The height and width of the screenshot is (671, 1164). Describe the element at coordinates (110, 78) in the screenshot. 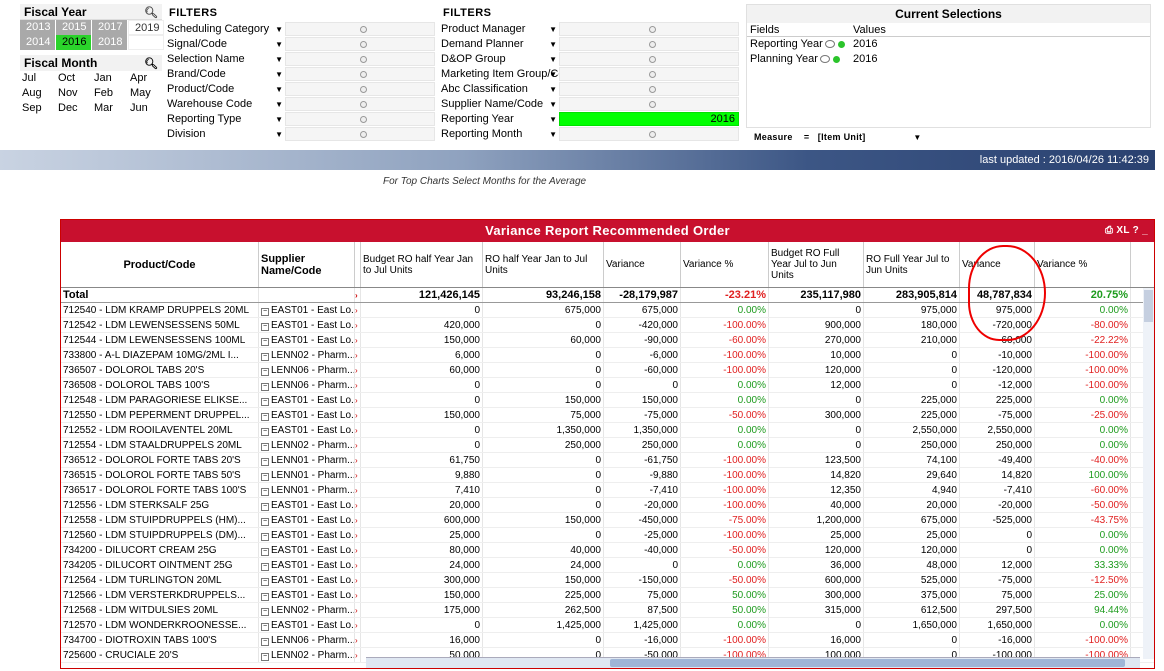

I see `month-cell: Jan` at that location.